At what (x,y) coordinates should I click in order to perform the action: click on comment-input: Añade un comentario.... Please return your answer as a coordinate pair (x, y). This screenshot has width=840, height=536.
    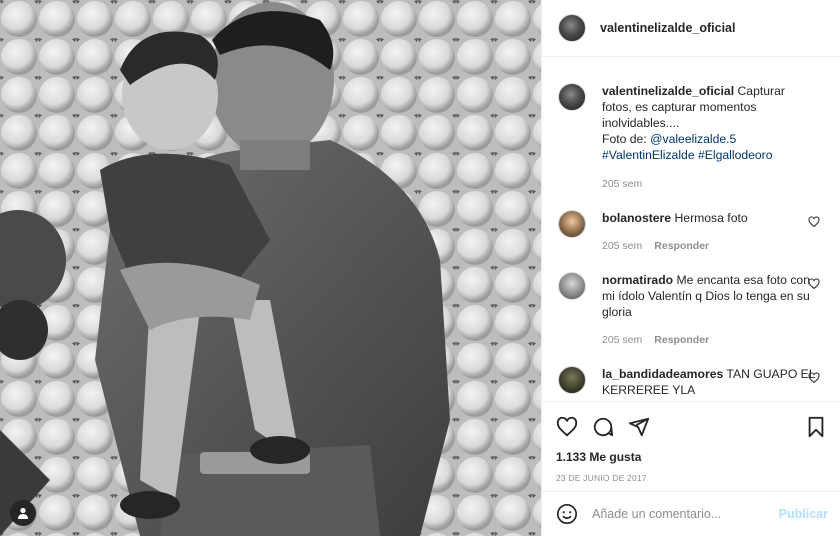
    Looking at the image, I should click on (685, 514).